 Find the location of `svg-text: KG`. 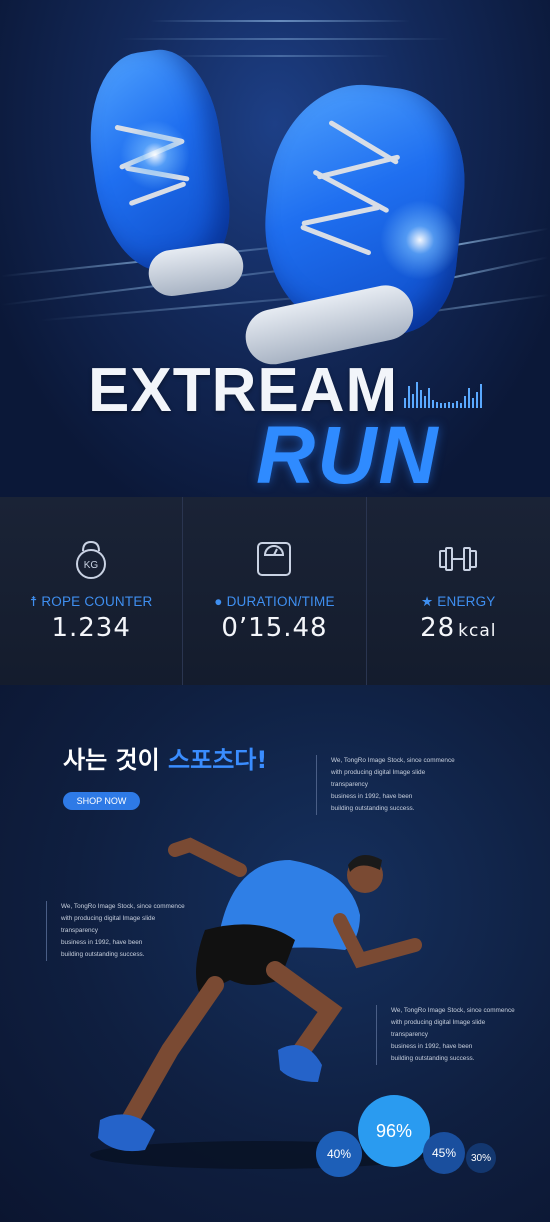

svg-text: KG is located at coordinates (91, 565).